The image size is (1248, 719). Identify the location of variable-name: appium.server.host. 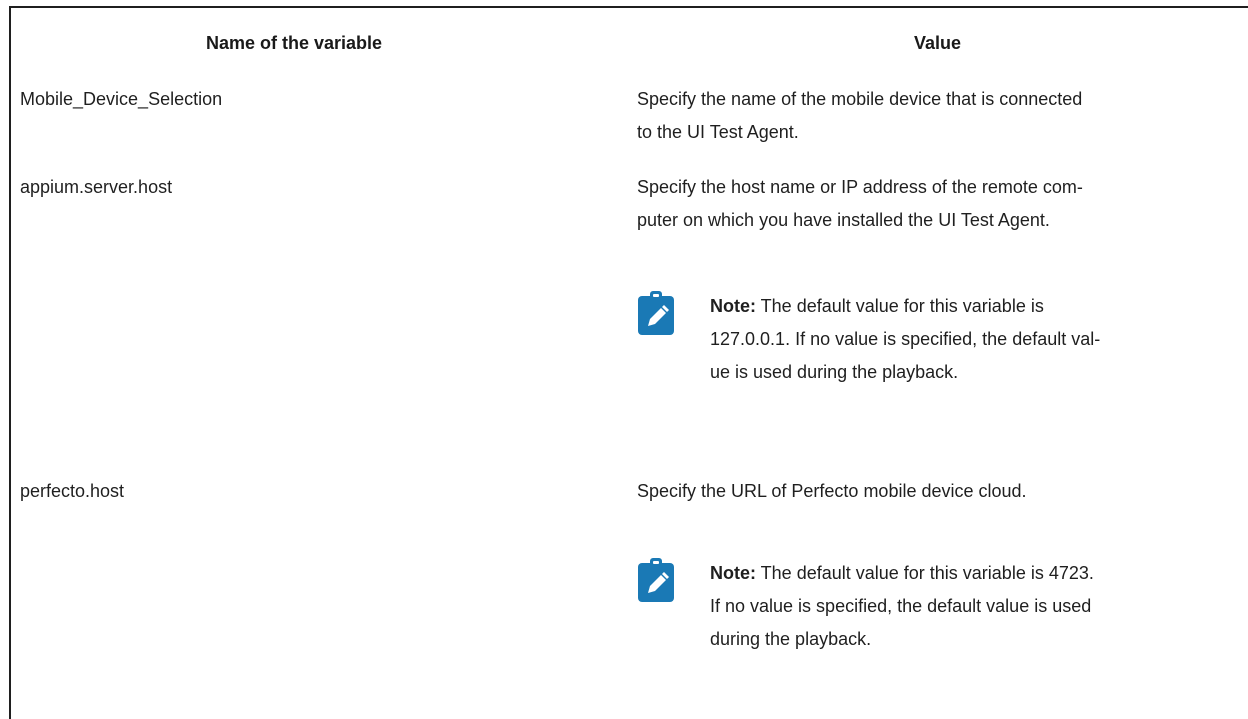
(96, 187).